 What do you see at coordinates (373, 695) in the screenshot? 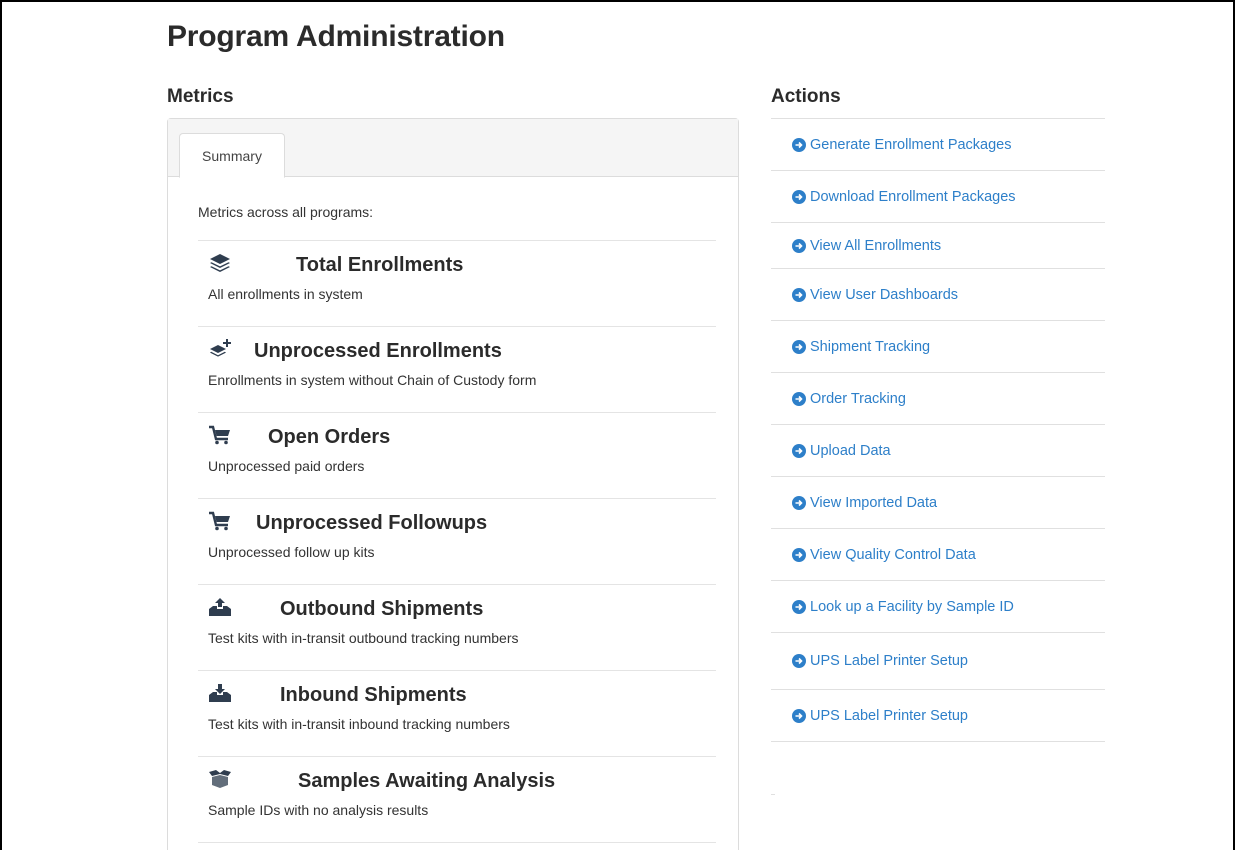
I see `metric-title: Inbound Shipments` at bounding box center [373, 695].